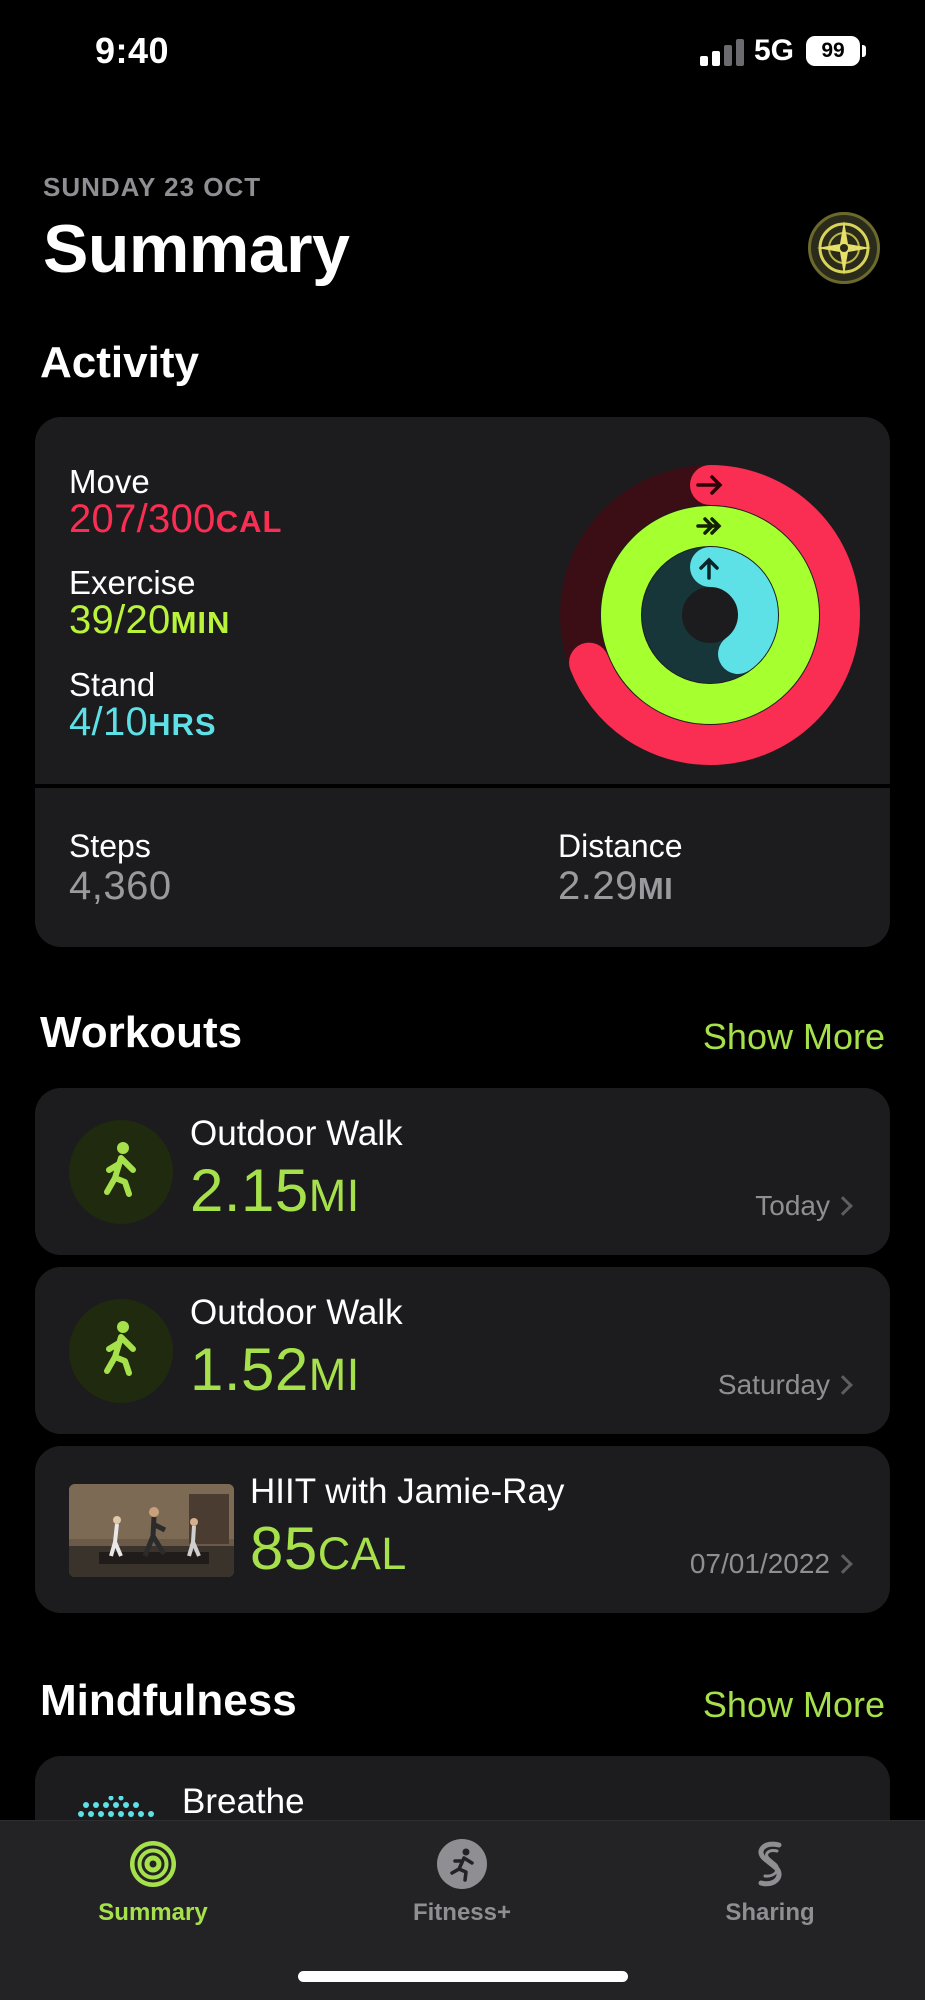  I want to click on tab-summary-label: Summary, so click(153, 1912).